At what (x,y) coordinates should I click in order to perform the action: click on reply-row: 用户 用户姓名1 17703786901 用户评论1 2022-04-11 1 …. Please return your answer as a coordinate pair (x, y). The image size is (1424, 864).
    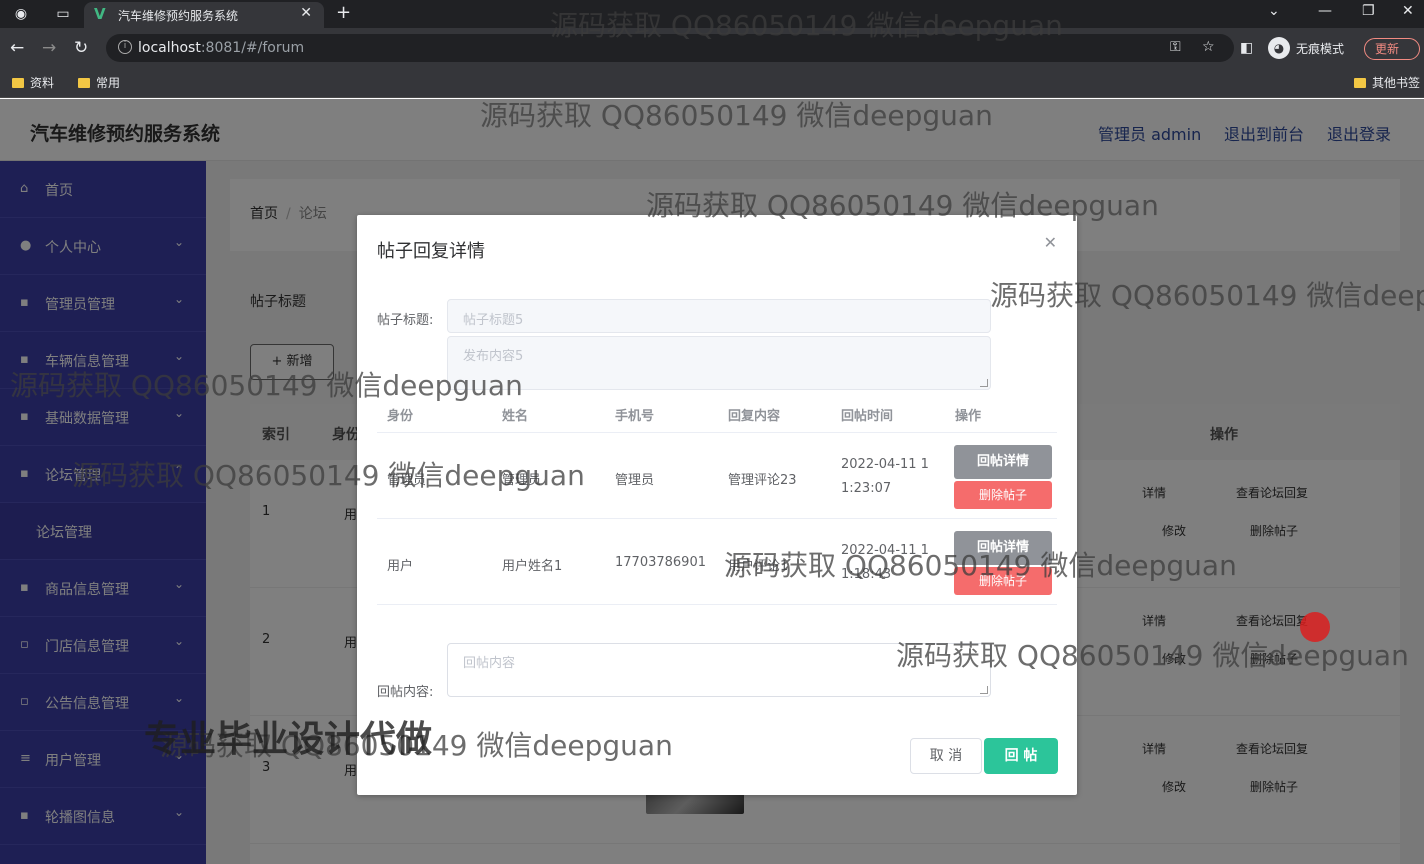
    Looking at the image, I should click on (717, 562).